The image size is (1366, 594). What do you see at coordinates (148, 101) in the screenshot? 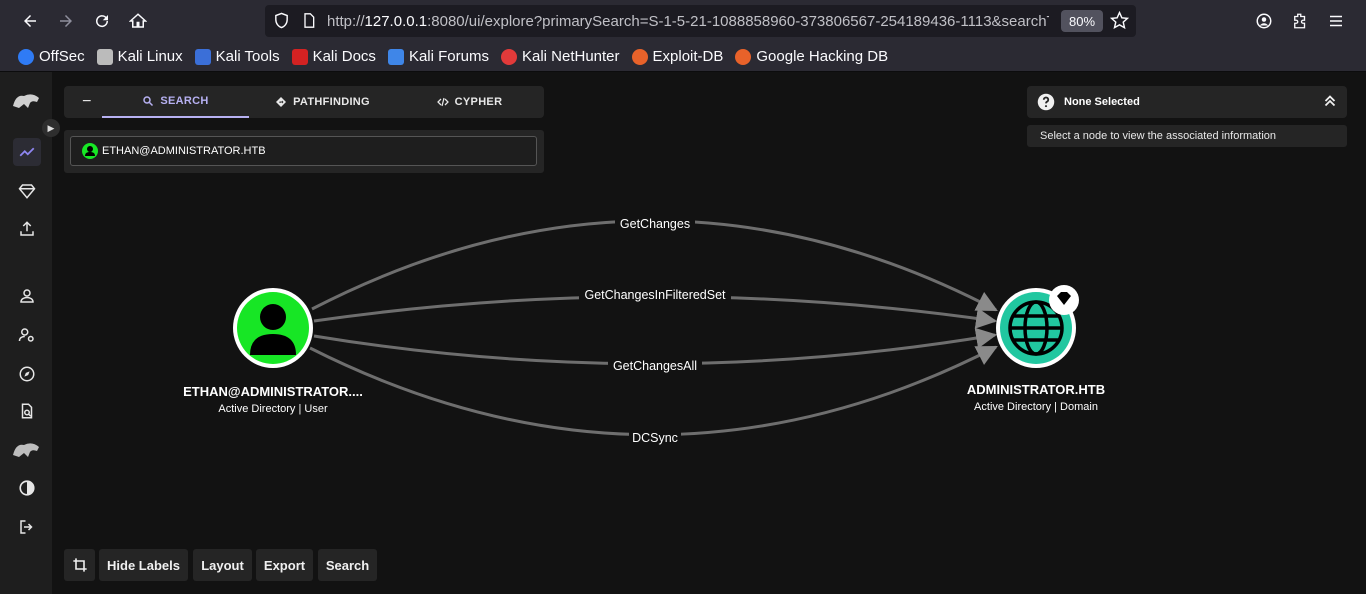
I see `search-icon` at bounding box center [148, 101].